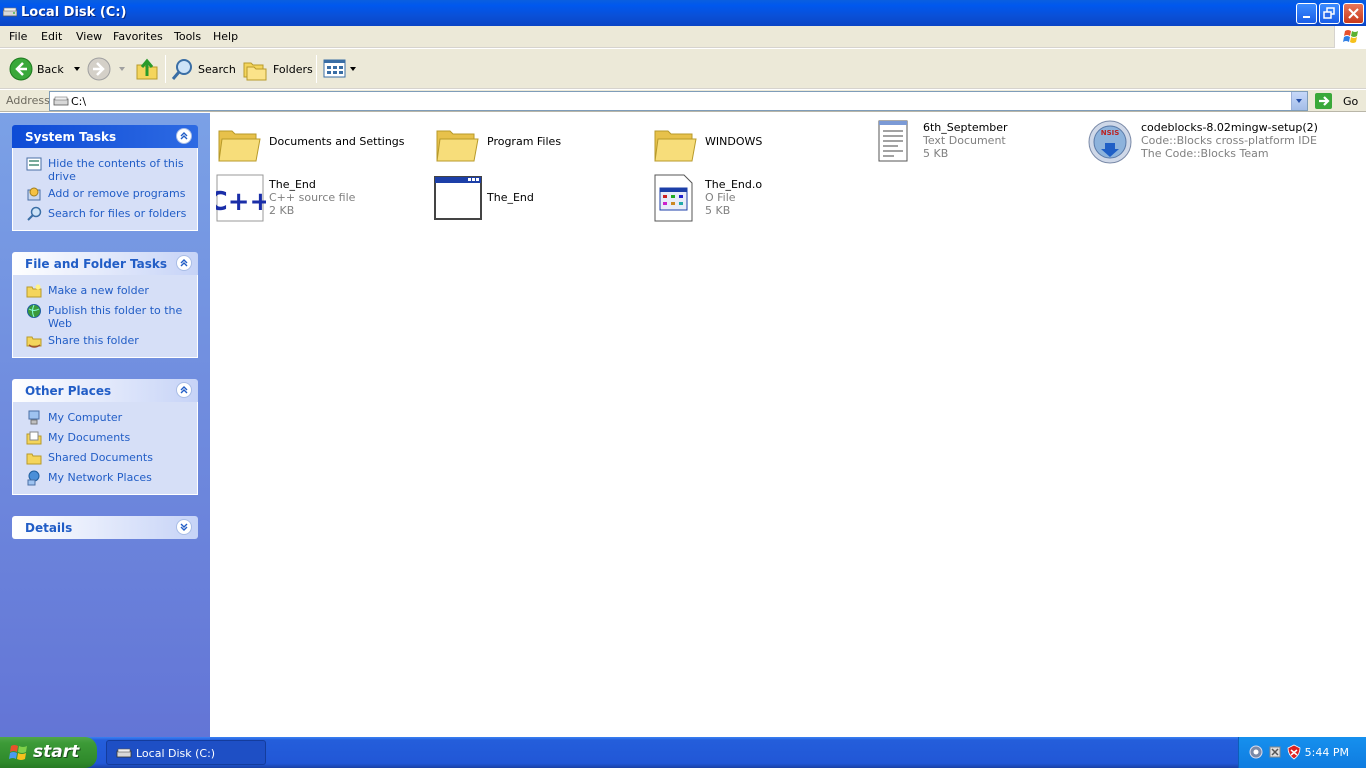  What do you see at coordinates (683, 13) in the screenshot?
I see `title-bar: Local Disk (C:)` at bounding box center [683, 13].